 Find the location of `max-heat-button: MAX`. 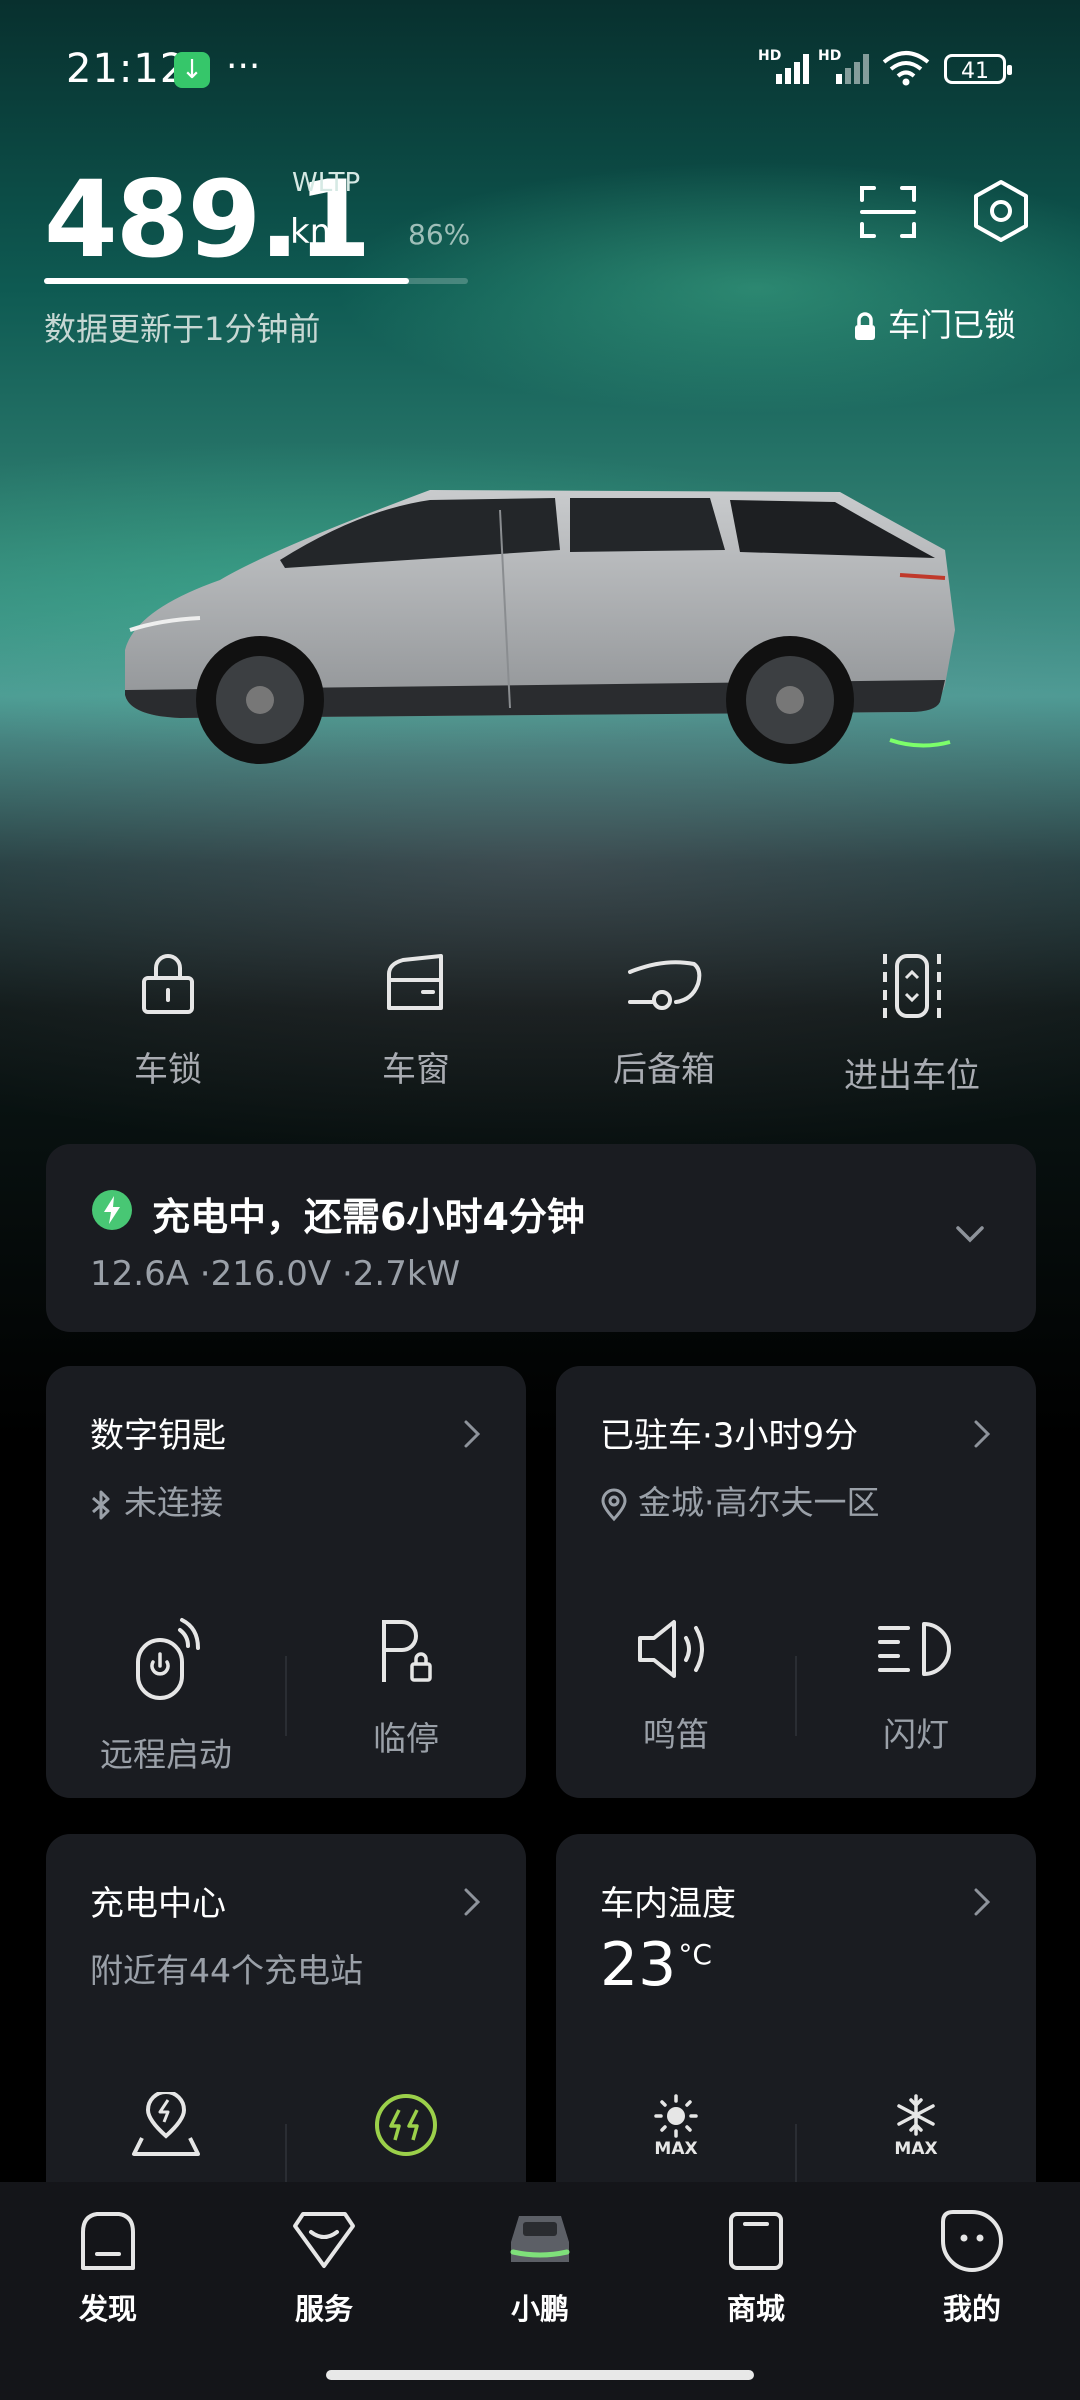

max-heat-button: MAX is located at coordinates (676, 2125).